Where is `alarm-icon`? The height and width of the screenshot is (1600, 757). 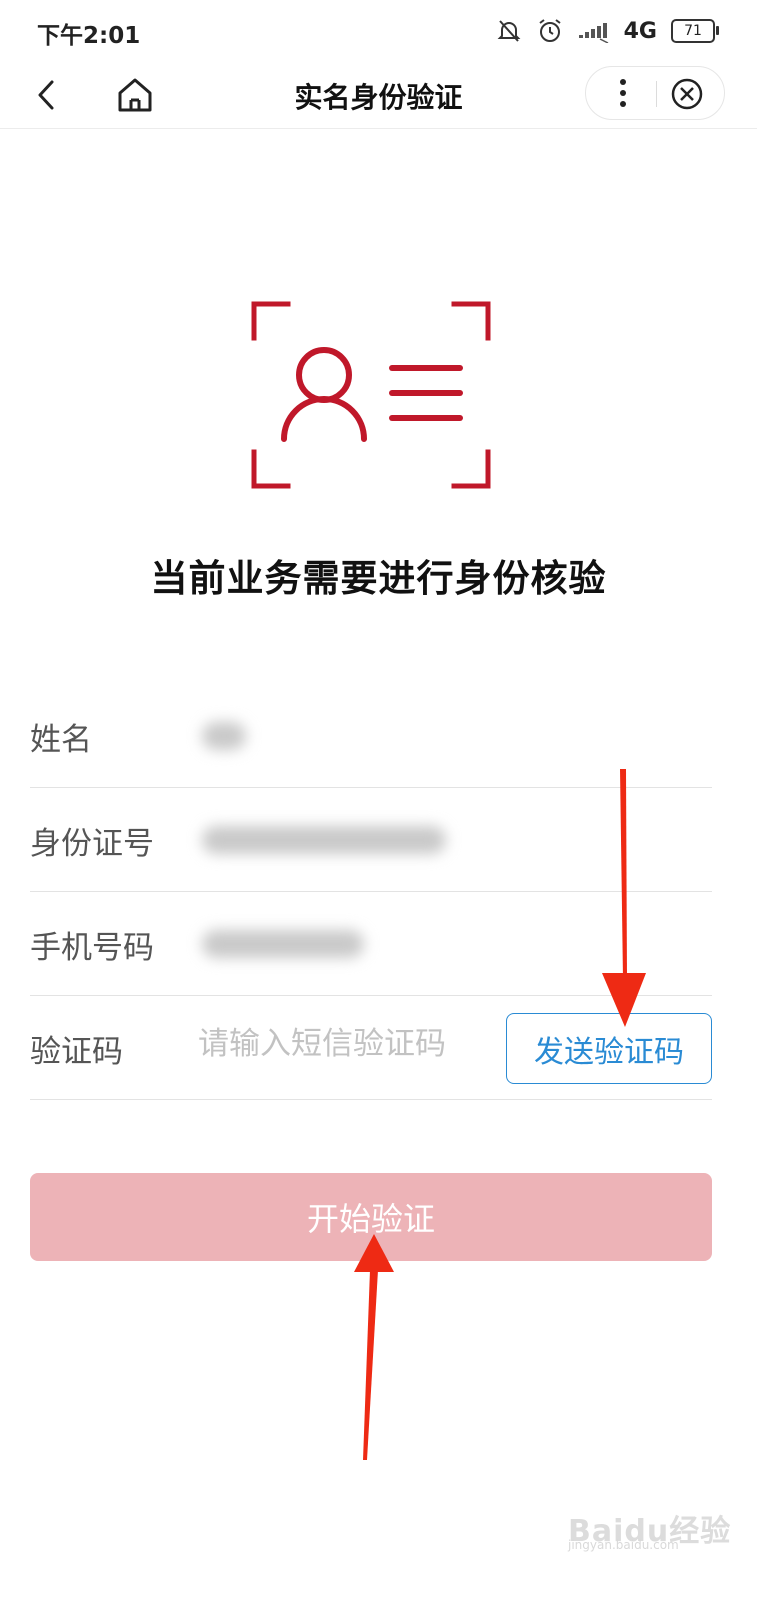 alarm-icon is located at coordinates (550, 30).